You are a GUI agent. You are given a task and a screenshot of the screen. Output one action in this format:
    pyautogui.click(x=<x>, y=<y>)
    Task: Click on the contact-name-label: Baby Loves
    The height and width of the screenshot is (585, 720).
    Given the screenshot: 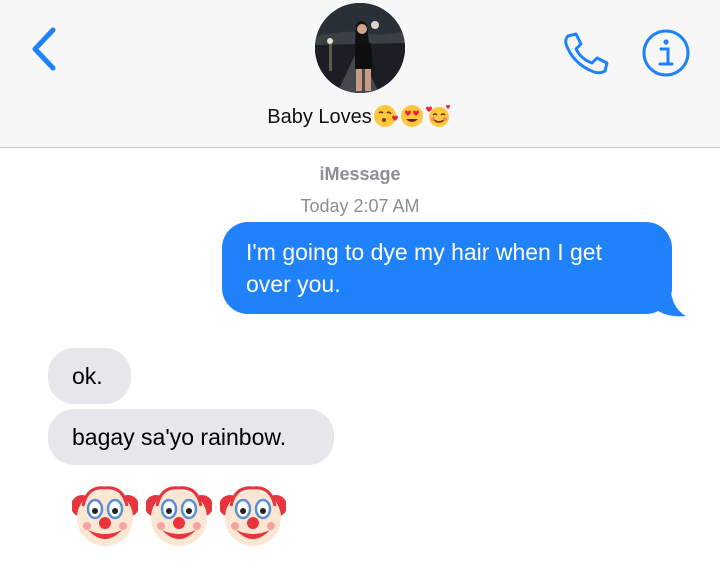 What is the action you would take?
    pyautogui.click(x=319, y=117)
    